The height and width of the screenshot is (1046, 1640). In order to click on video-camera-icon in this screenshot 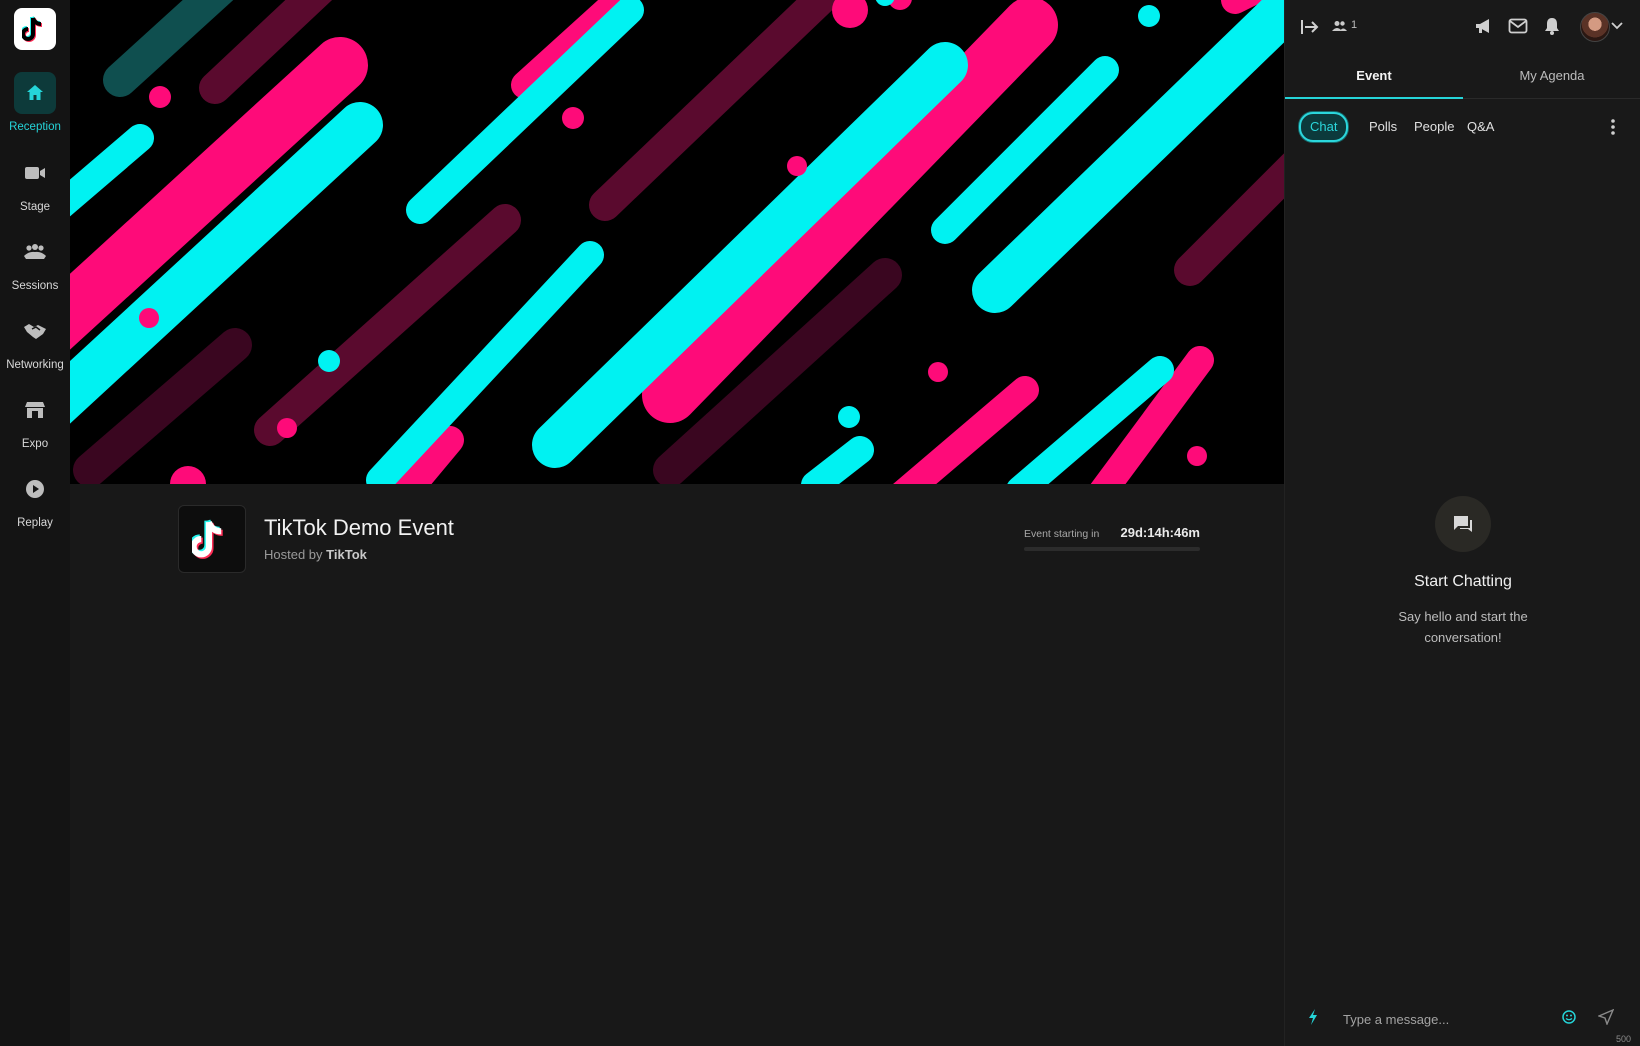, I will do `click(35, 173)`.